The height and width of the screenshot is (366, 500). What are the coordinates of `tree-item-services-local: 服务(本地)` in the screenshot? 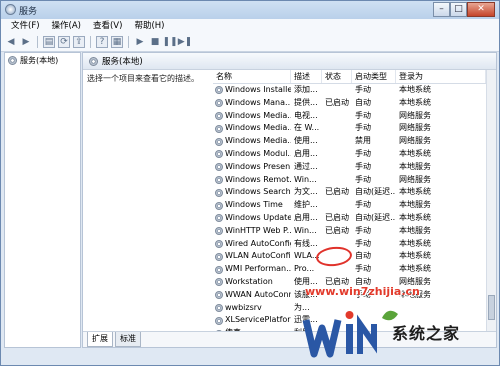 It's located at (33, 60).